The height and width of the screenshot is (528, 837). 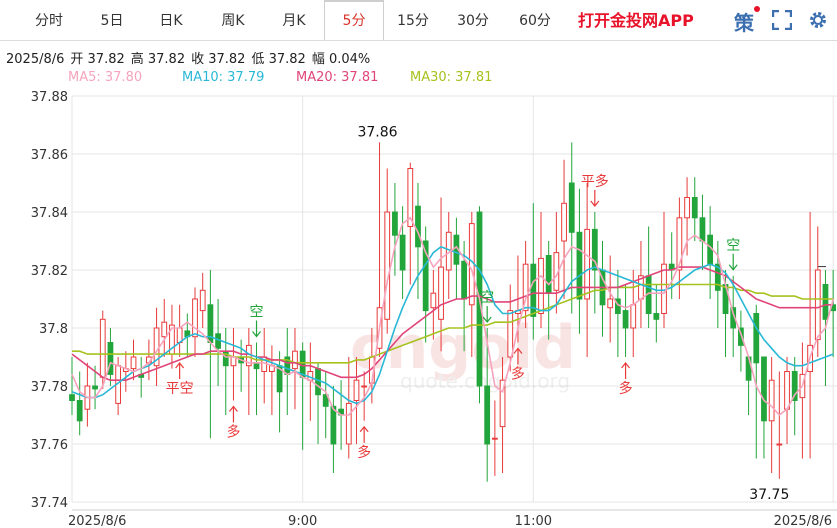 What do you see at coordinates (49, 97) in the screenshot?
I see `y-tick-label: 37.88` at bounding box center [49, 97].